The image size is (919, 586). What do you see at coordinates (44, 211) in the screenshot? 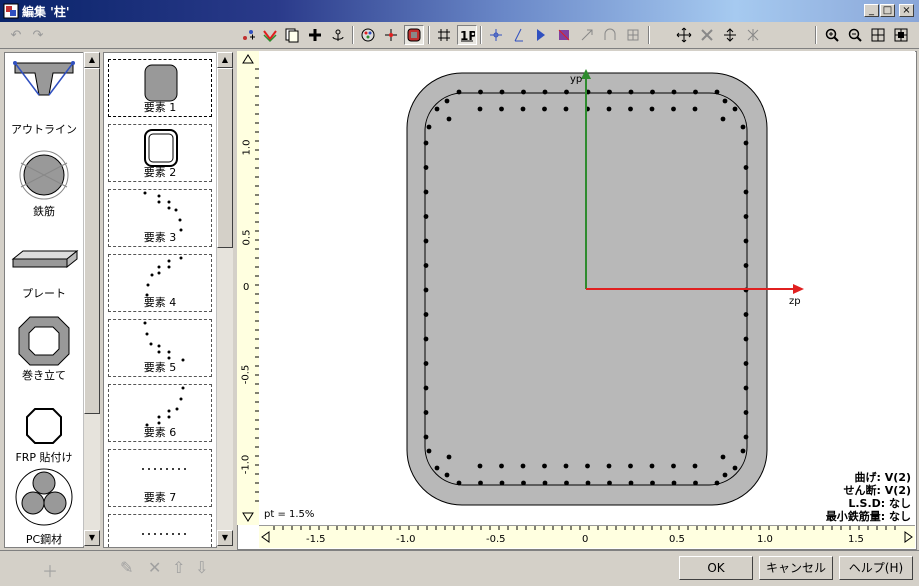
I see `palette-label-rebar: 鉄筋` at bounding box center [44, 211].